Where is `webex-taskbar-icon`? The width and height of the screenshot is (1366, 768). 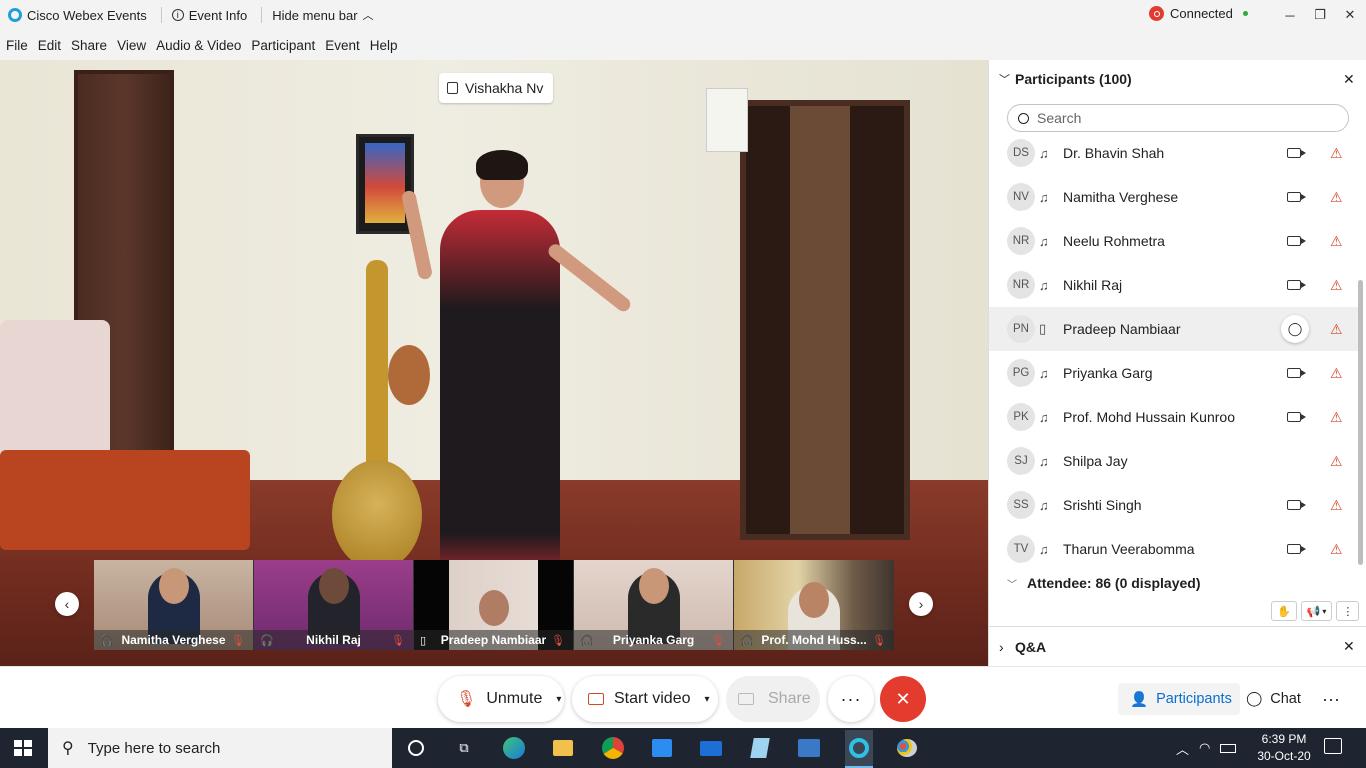
webex-taskbar-icon is located at coordinates (859, 749).